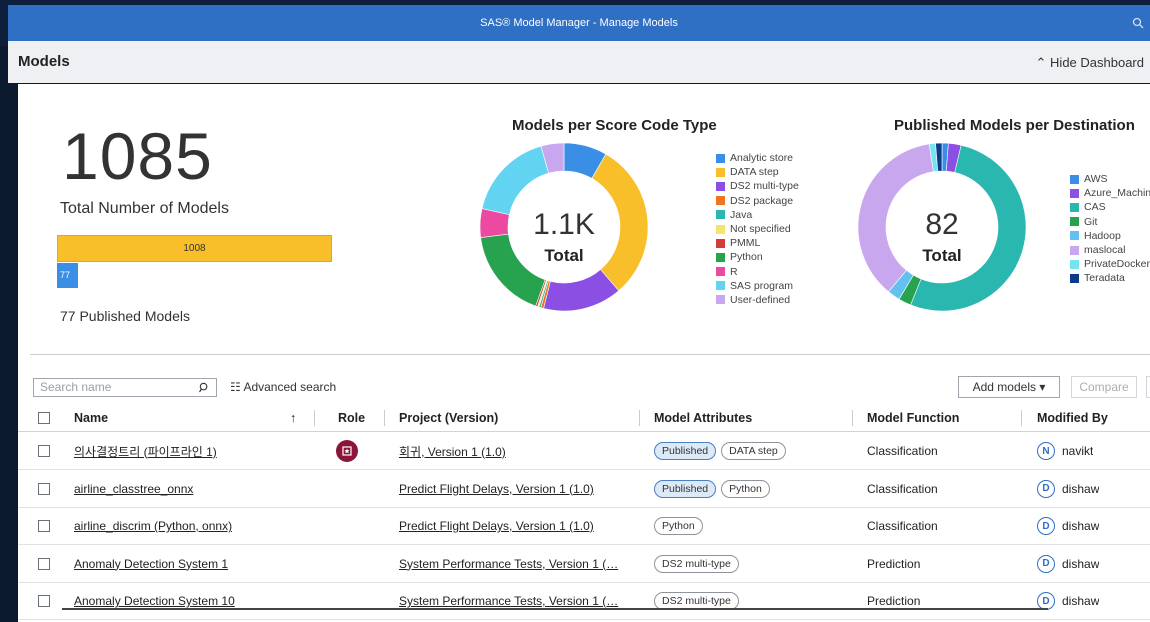  I want to click on score-code-legend-item: Analytic store, so click(757, 158).